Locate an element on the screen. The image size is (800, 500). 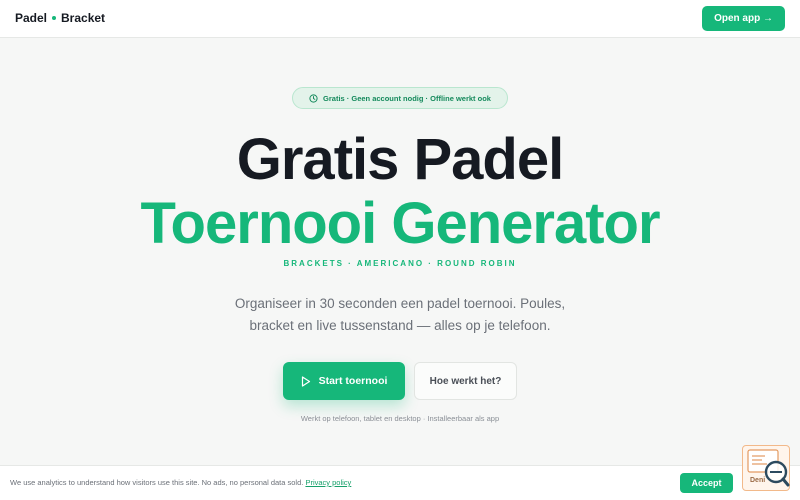
hero-title-line2: Toernooi Generator is located at coordinates (400, 223).